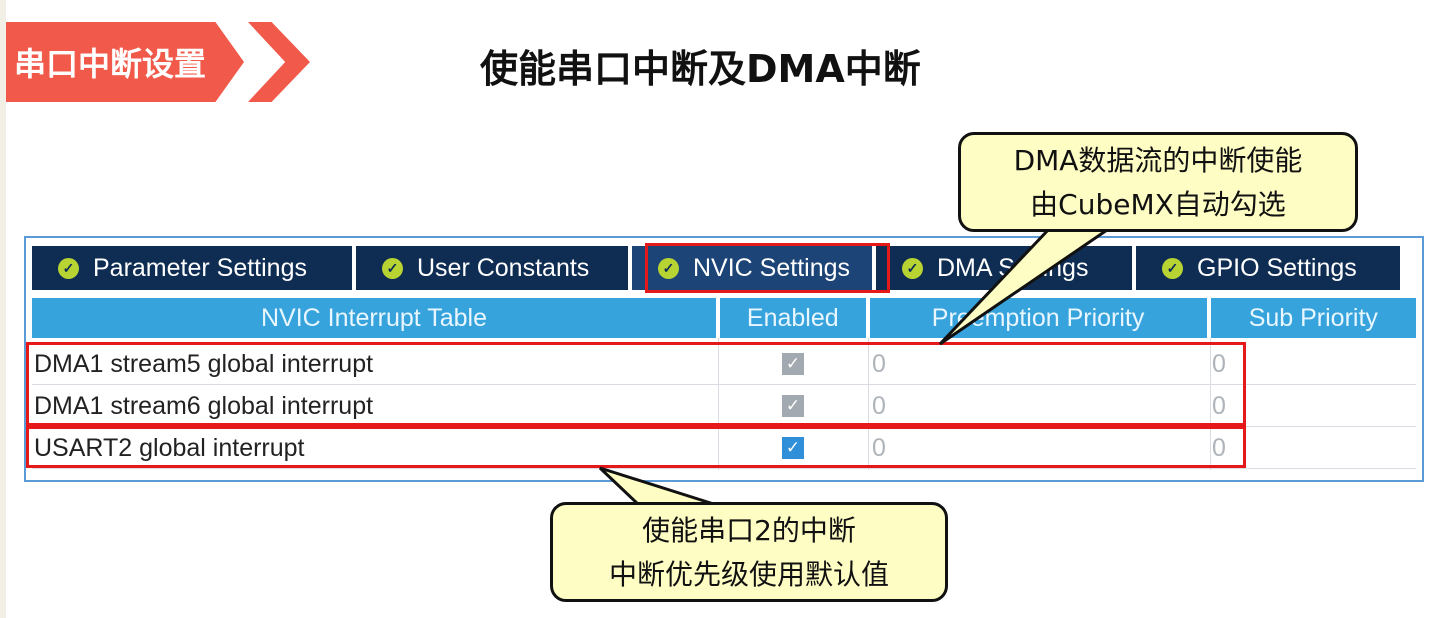  What do you see at coordinates (1158, 182) in the screenshot?
I see `callout-dma-interrupt: DMA数据流的中断使能 由CubeMX自动勾选` at bounding box center [1158, 182].